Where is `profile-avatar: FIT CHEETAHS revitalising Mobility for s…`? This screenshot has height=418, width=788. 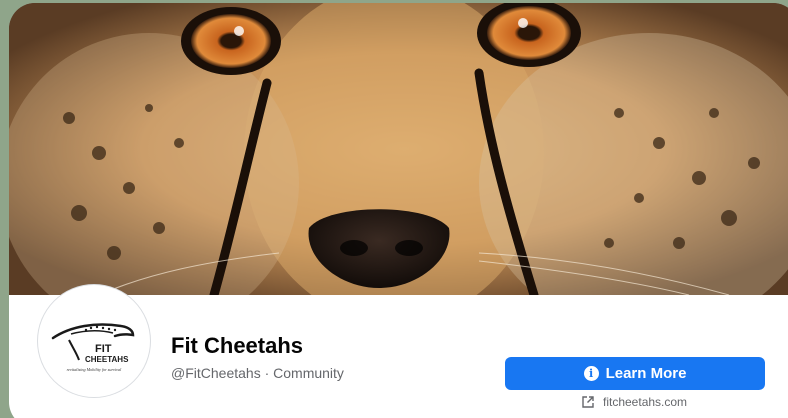 profile-avatar: FIT CHEETAHS revitalising Mobility for s… is located at coordinates (94, 341).